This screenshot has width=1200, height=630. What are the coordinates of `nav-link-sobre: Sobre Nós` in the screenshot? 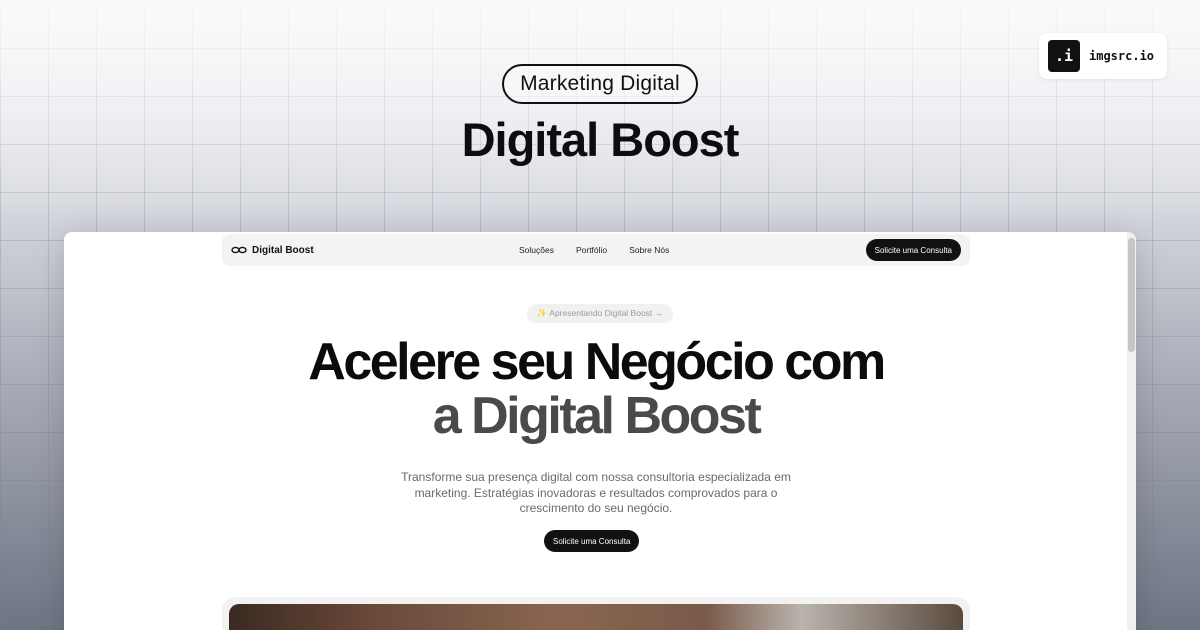 It's located at (649, 250).